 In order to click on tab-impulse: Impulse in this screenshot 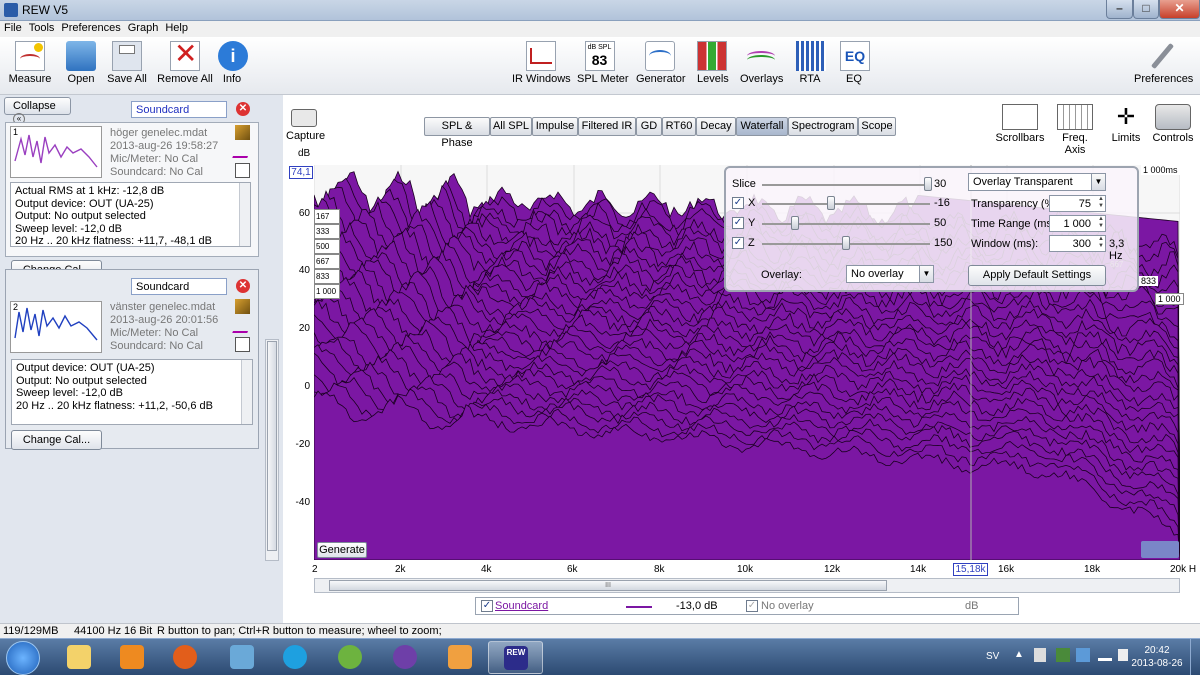, I will do `click(555, 126)`.